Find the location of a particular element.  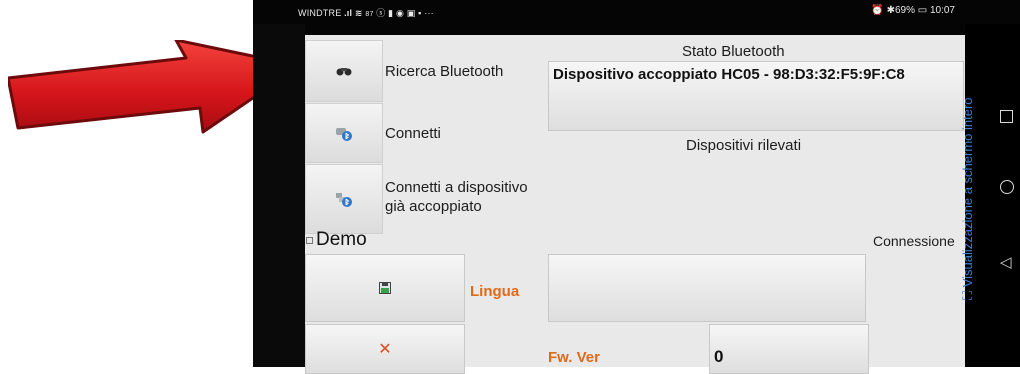

fullscreen-hint: ⛶ Visualizzazione a schermo intero is located at coordinates (968, 198).